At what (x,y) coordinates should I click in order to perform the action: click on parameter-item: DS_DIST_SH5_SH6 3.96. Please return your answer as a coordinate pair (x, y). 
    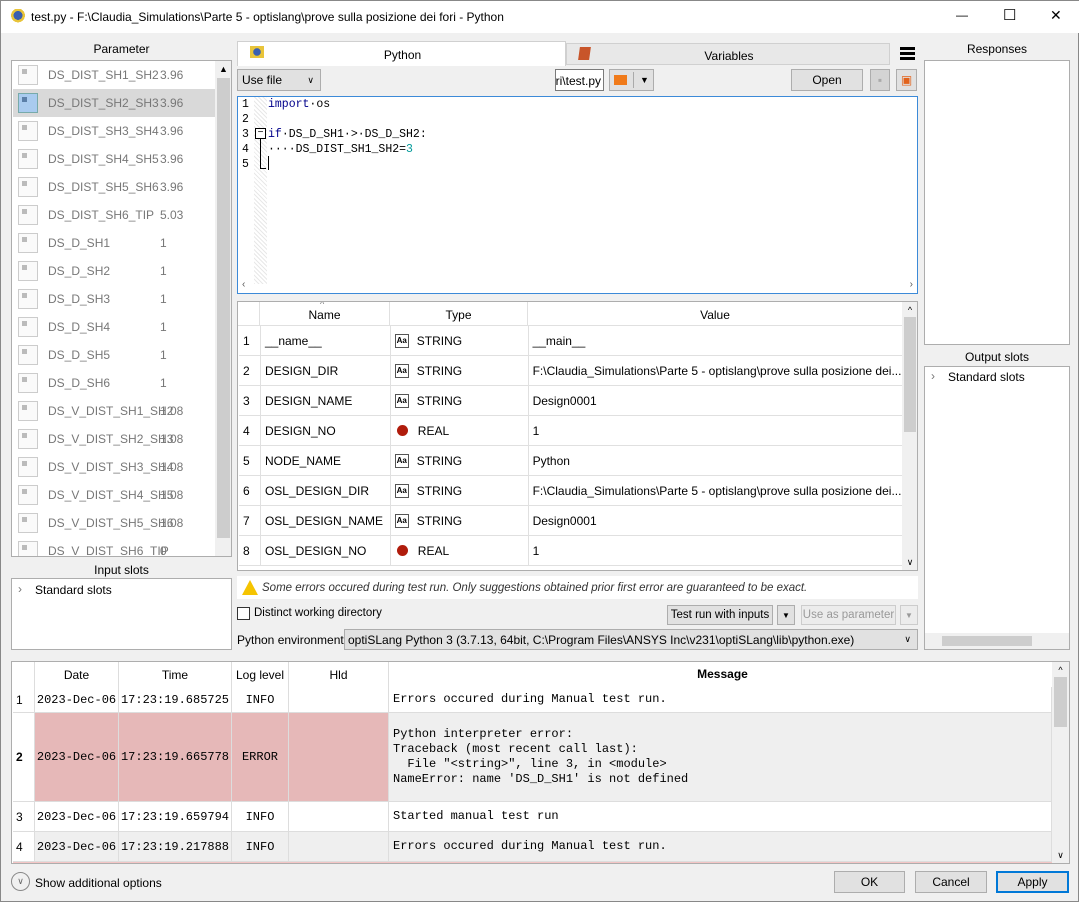
    Looking at the image, I should click on (114, 187).